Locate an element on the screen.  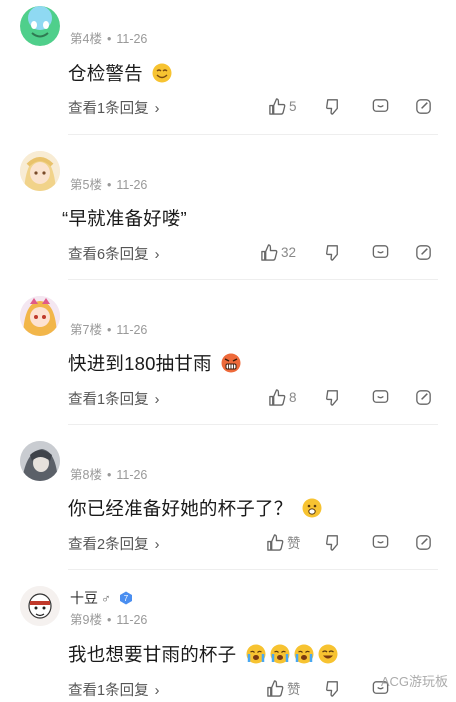
like-button: 32 is located at coordinates (278, 252).